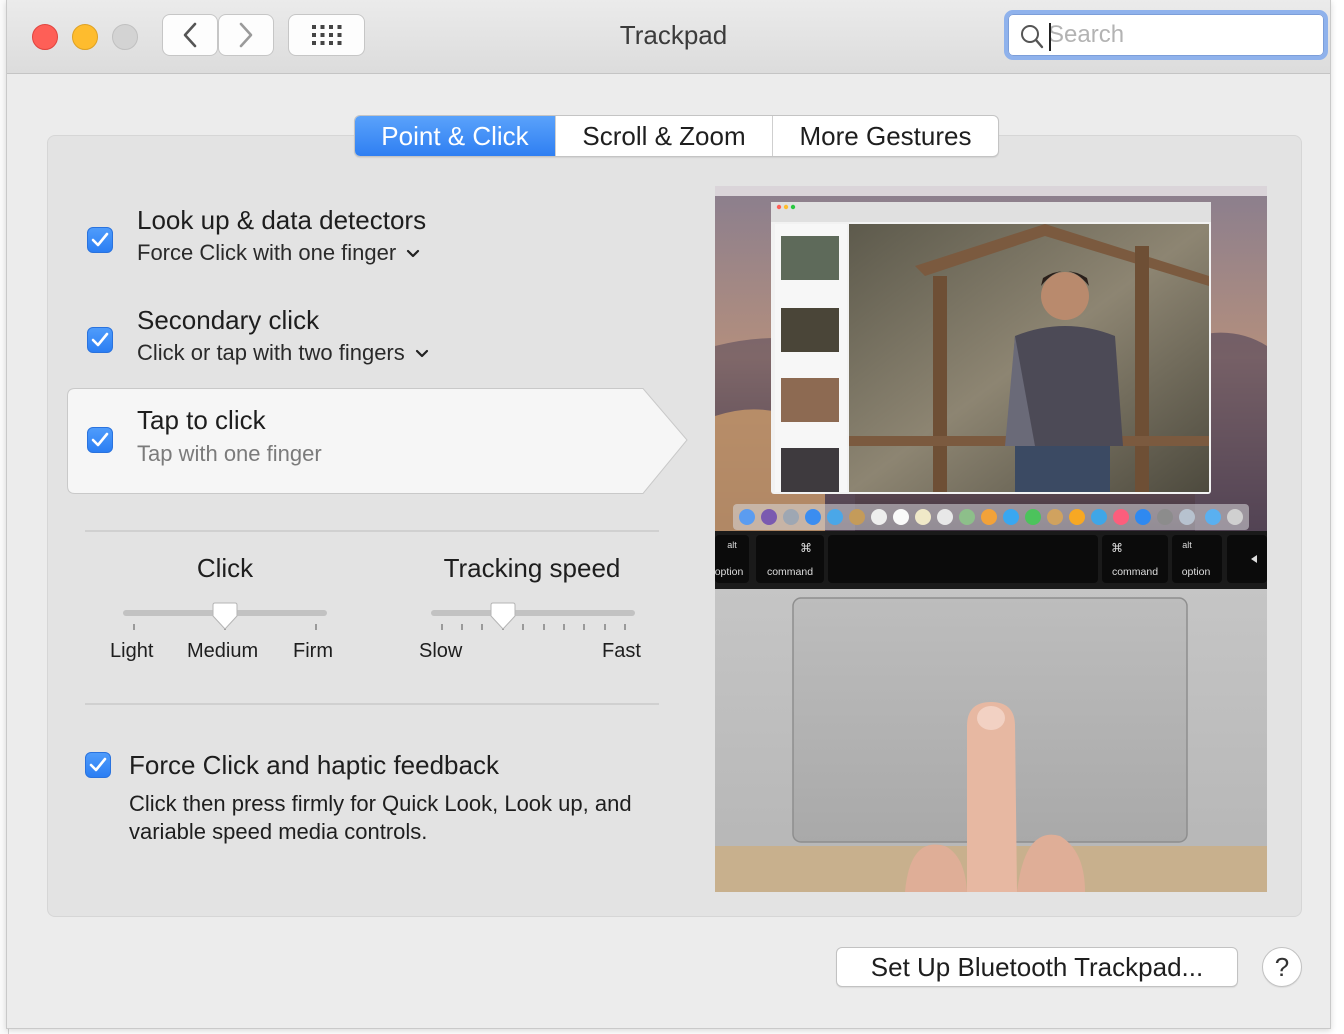  I want to click on tab-more-gestures: More Gestures, so click(885, 136).